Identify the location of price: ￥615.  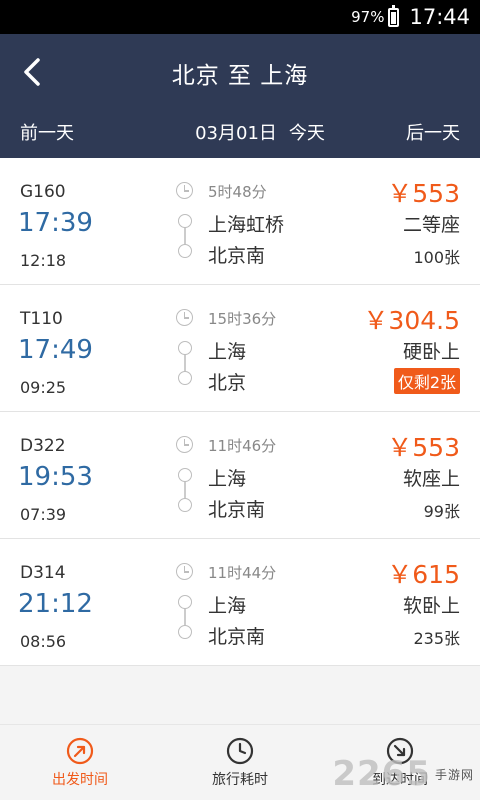
(423, 574).